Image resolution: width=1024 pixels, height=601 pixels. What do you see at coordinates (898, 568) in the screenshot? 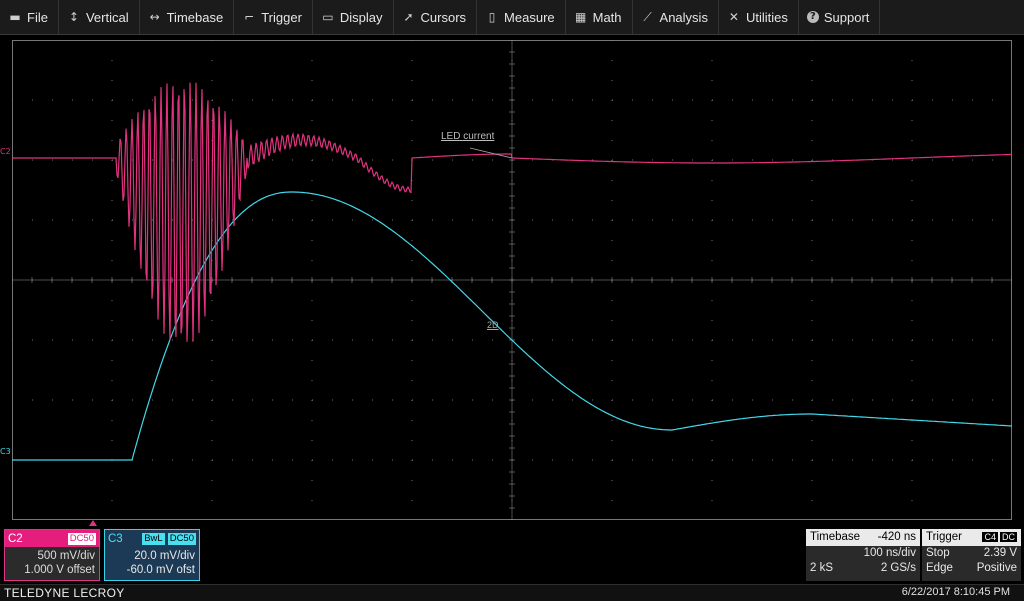
I see `timebase-rate: 2 GS/s` at bounding box center [898, 568].